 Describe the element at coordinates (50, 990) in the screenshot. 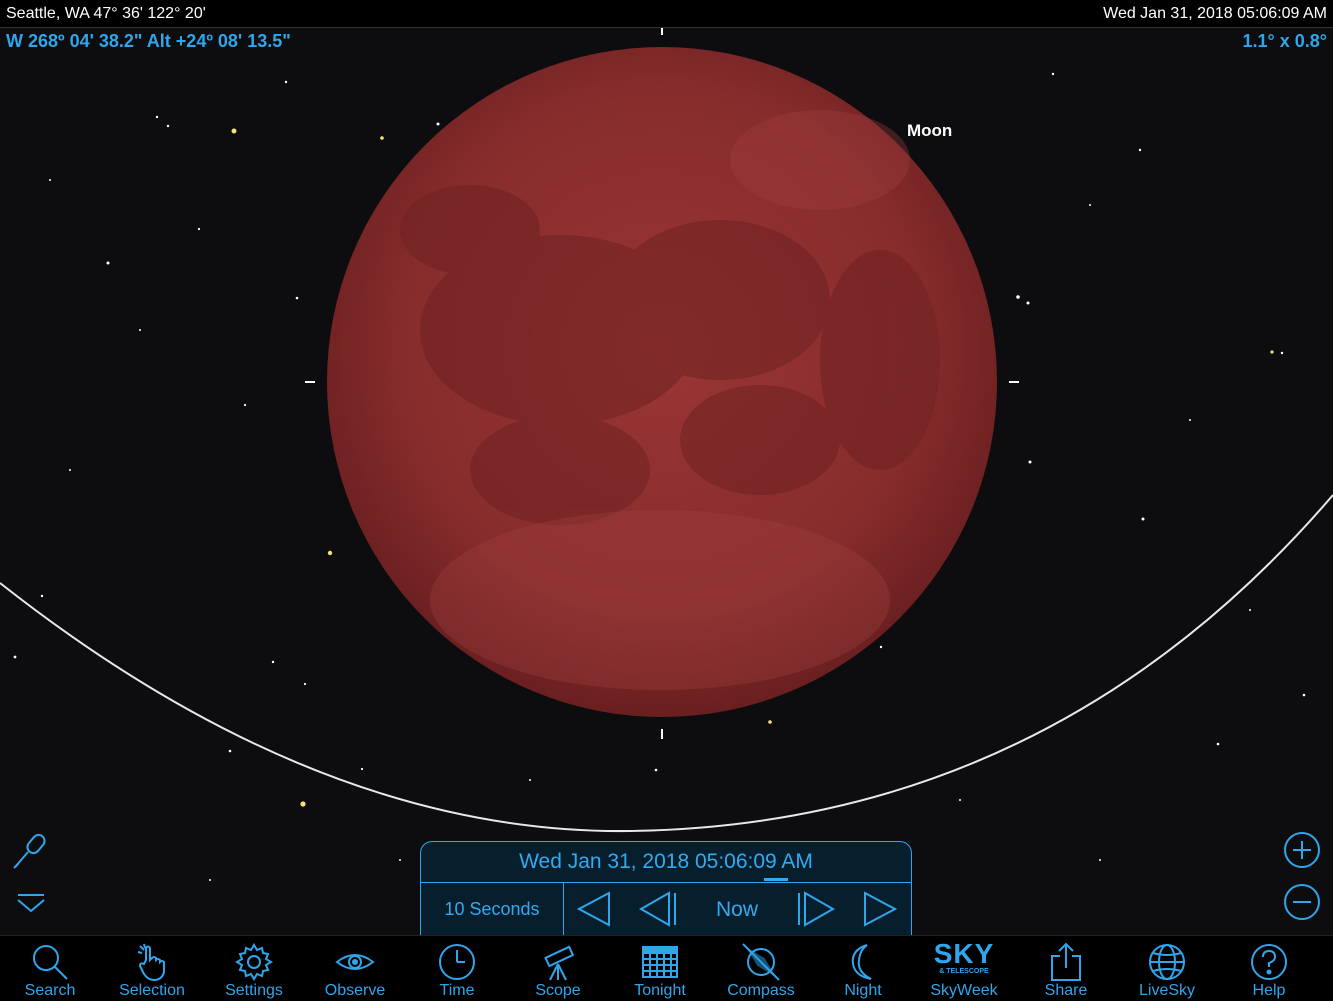

I see `toolbar-search-label: Search` at that location.